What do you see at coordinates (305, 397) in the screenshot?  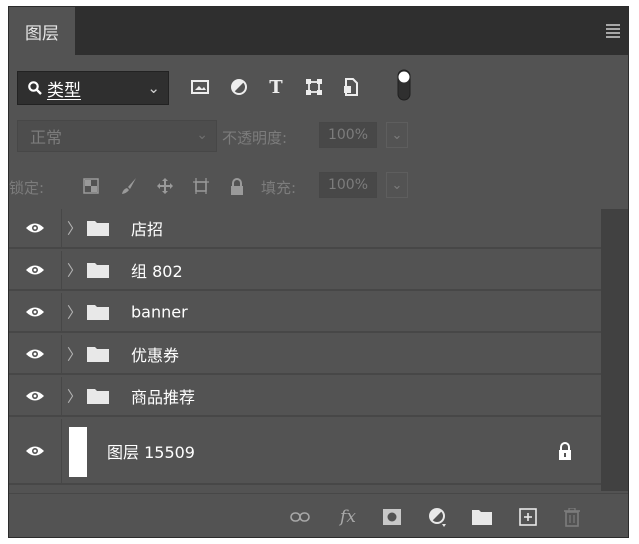 I see `layer-row: 〉 商品推荐` at bounding box center [305, 397].